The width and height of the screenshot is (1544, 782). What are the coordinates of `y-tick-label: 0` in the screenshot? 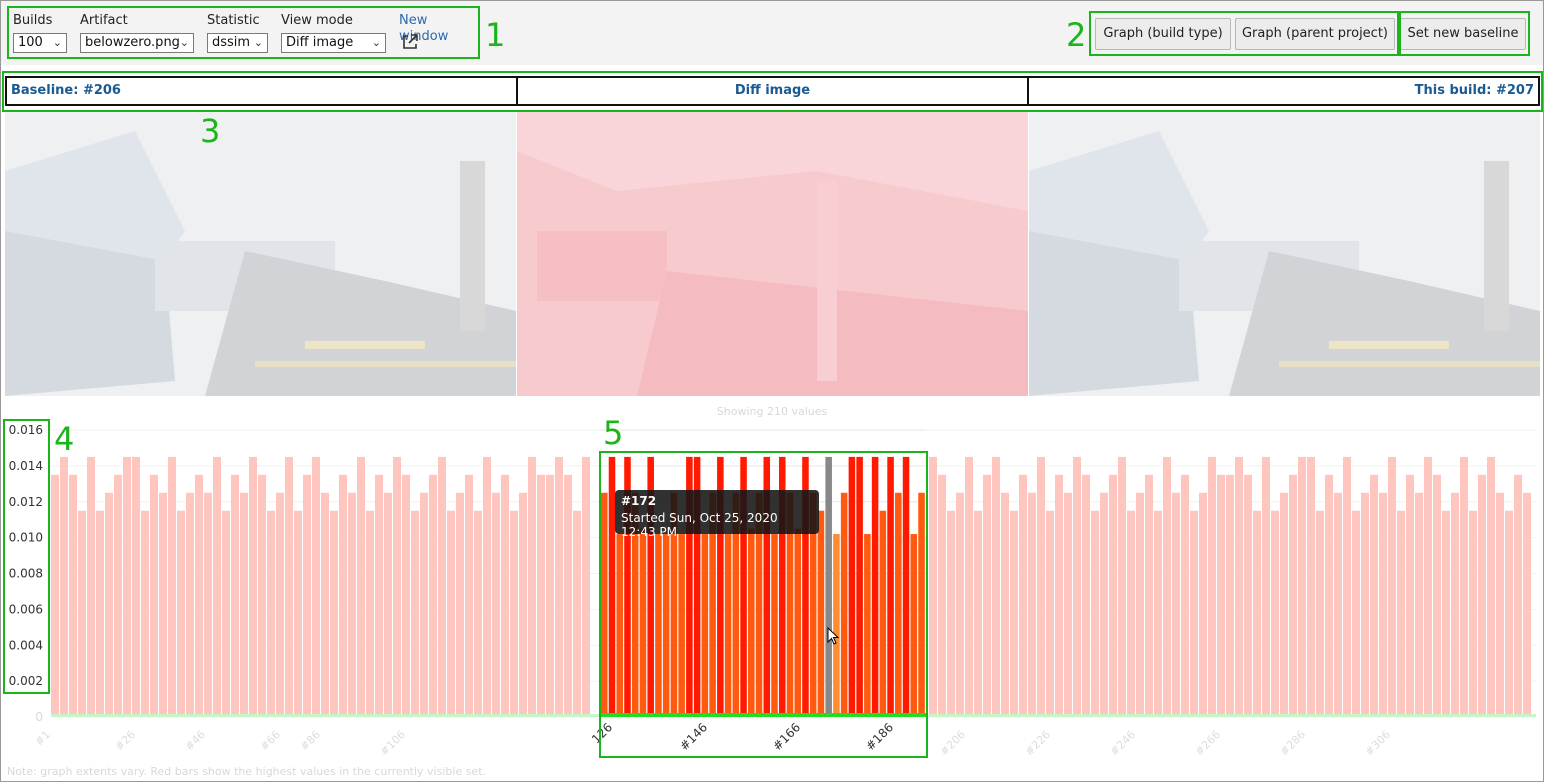 It's located at (39, 717).